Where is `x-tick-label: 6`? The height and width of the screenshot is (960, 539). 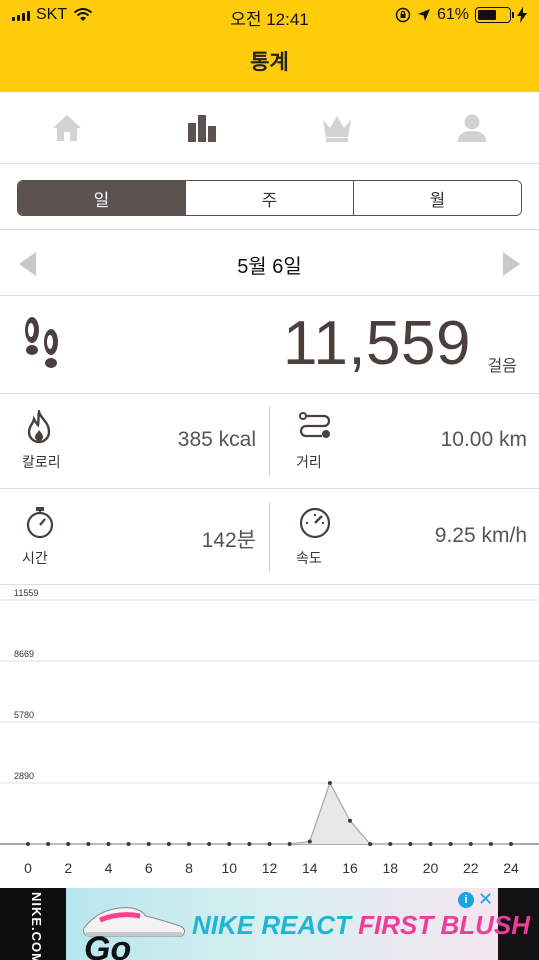 x-tick-label: 6 is located at coordinates (149, 868).